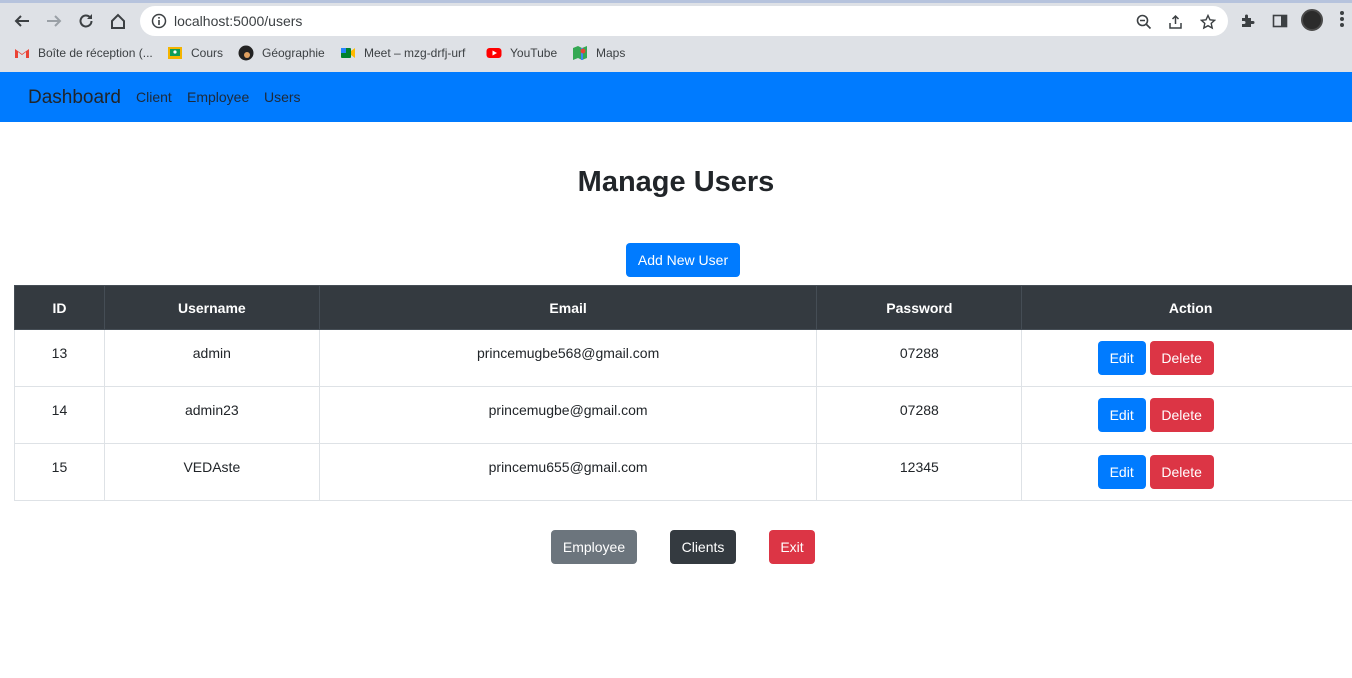 The height and width of the screenshot is (678, 1352). Describe the element at coordinates (22, 21) in the screenshot. I see `back-icon` at that location.